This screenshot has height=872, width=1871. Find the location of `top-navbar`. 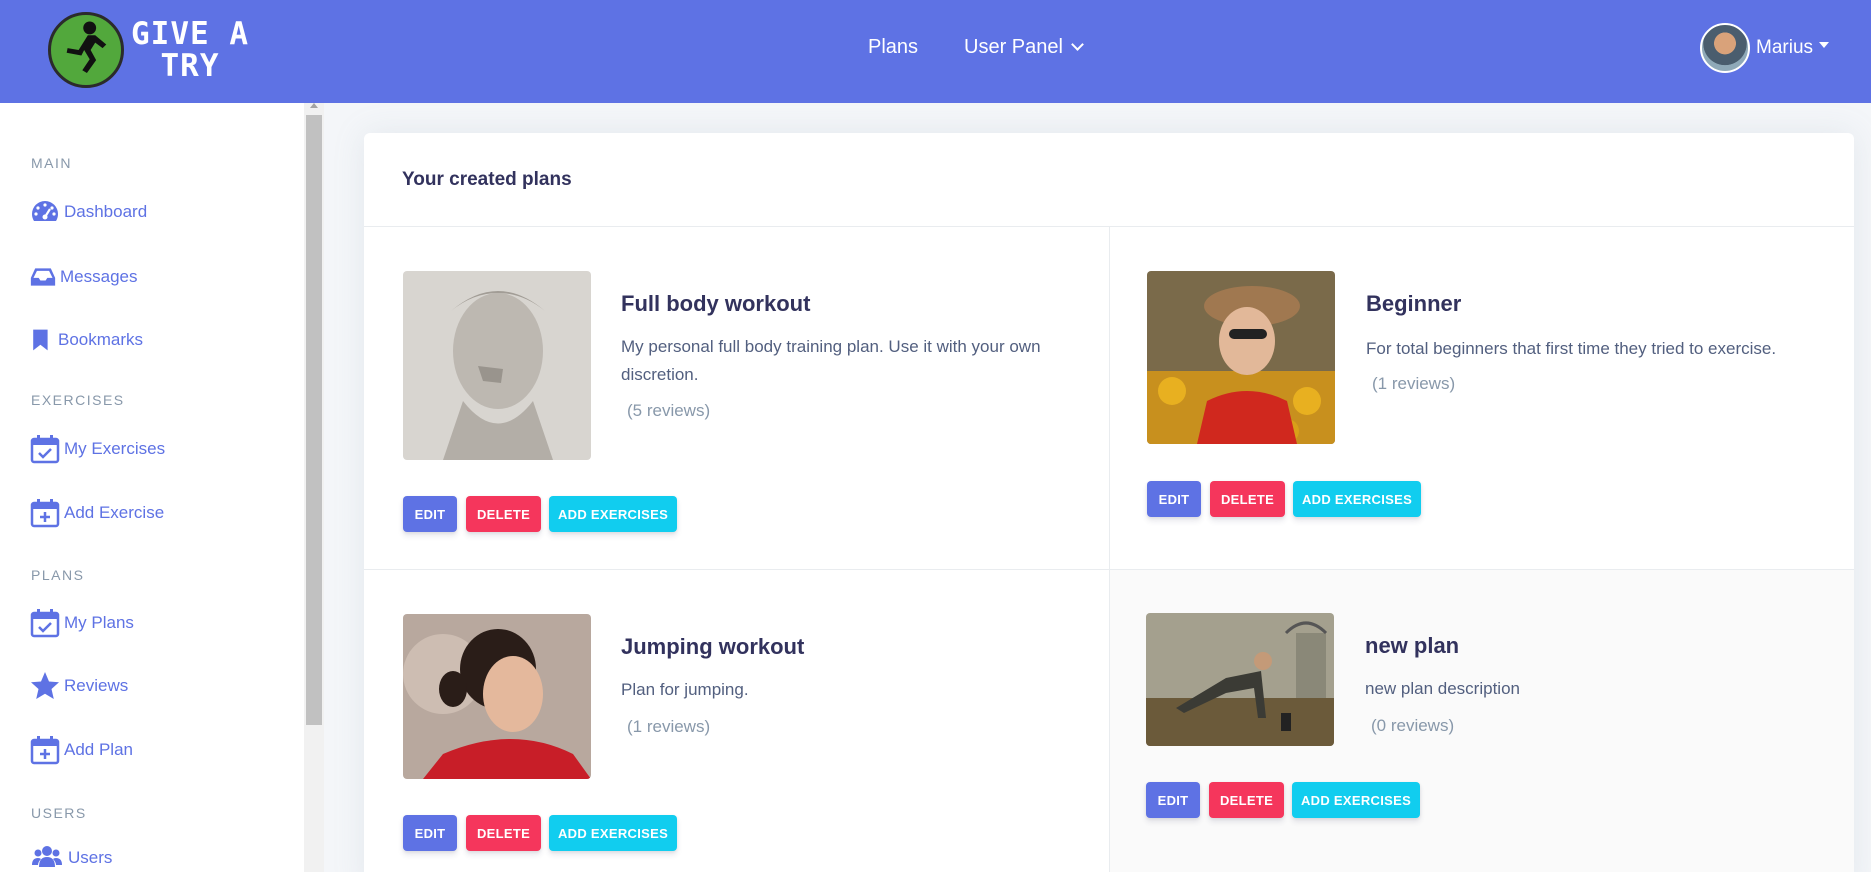

top-navbar is located at coordinates (935, 51).